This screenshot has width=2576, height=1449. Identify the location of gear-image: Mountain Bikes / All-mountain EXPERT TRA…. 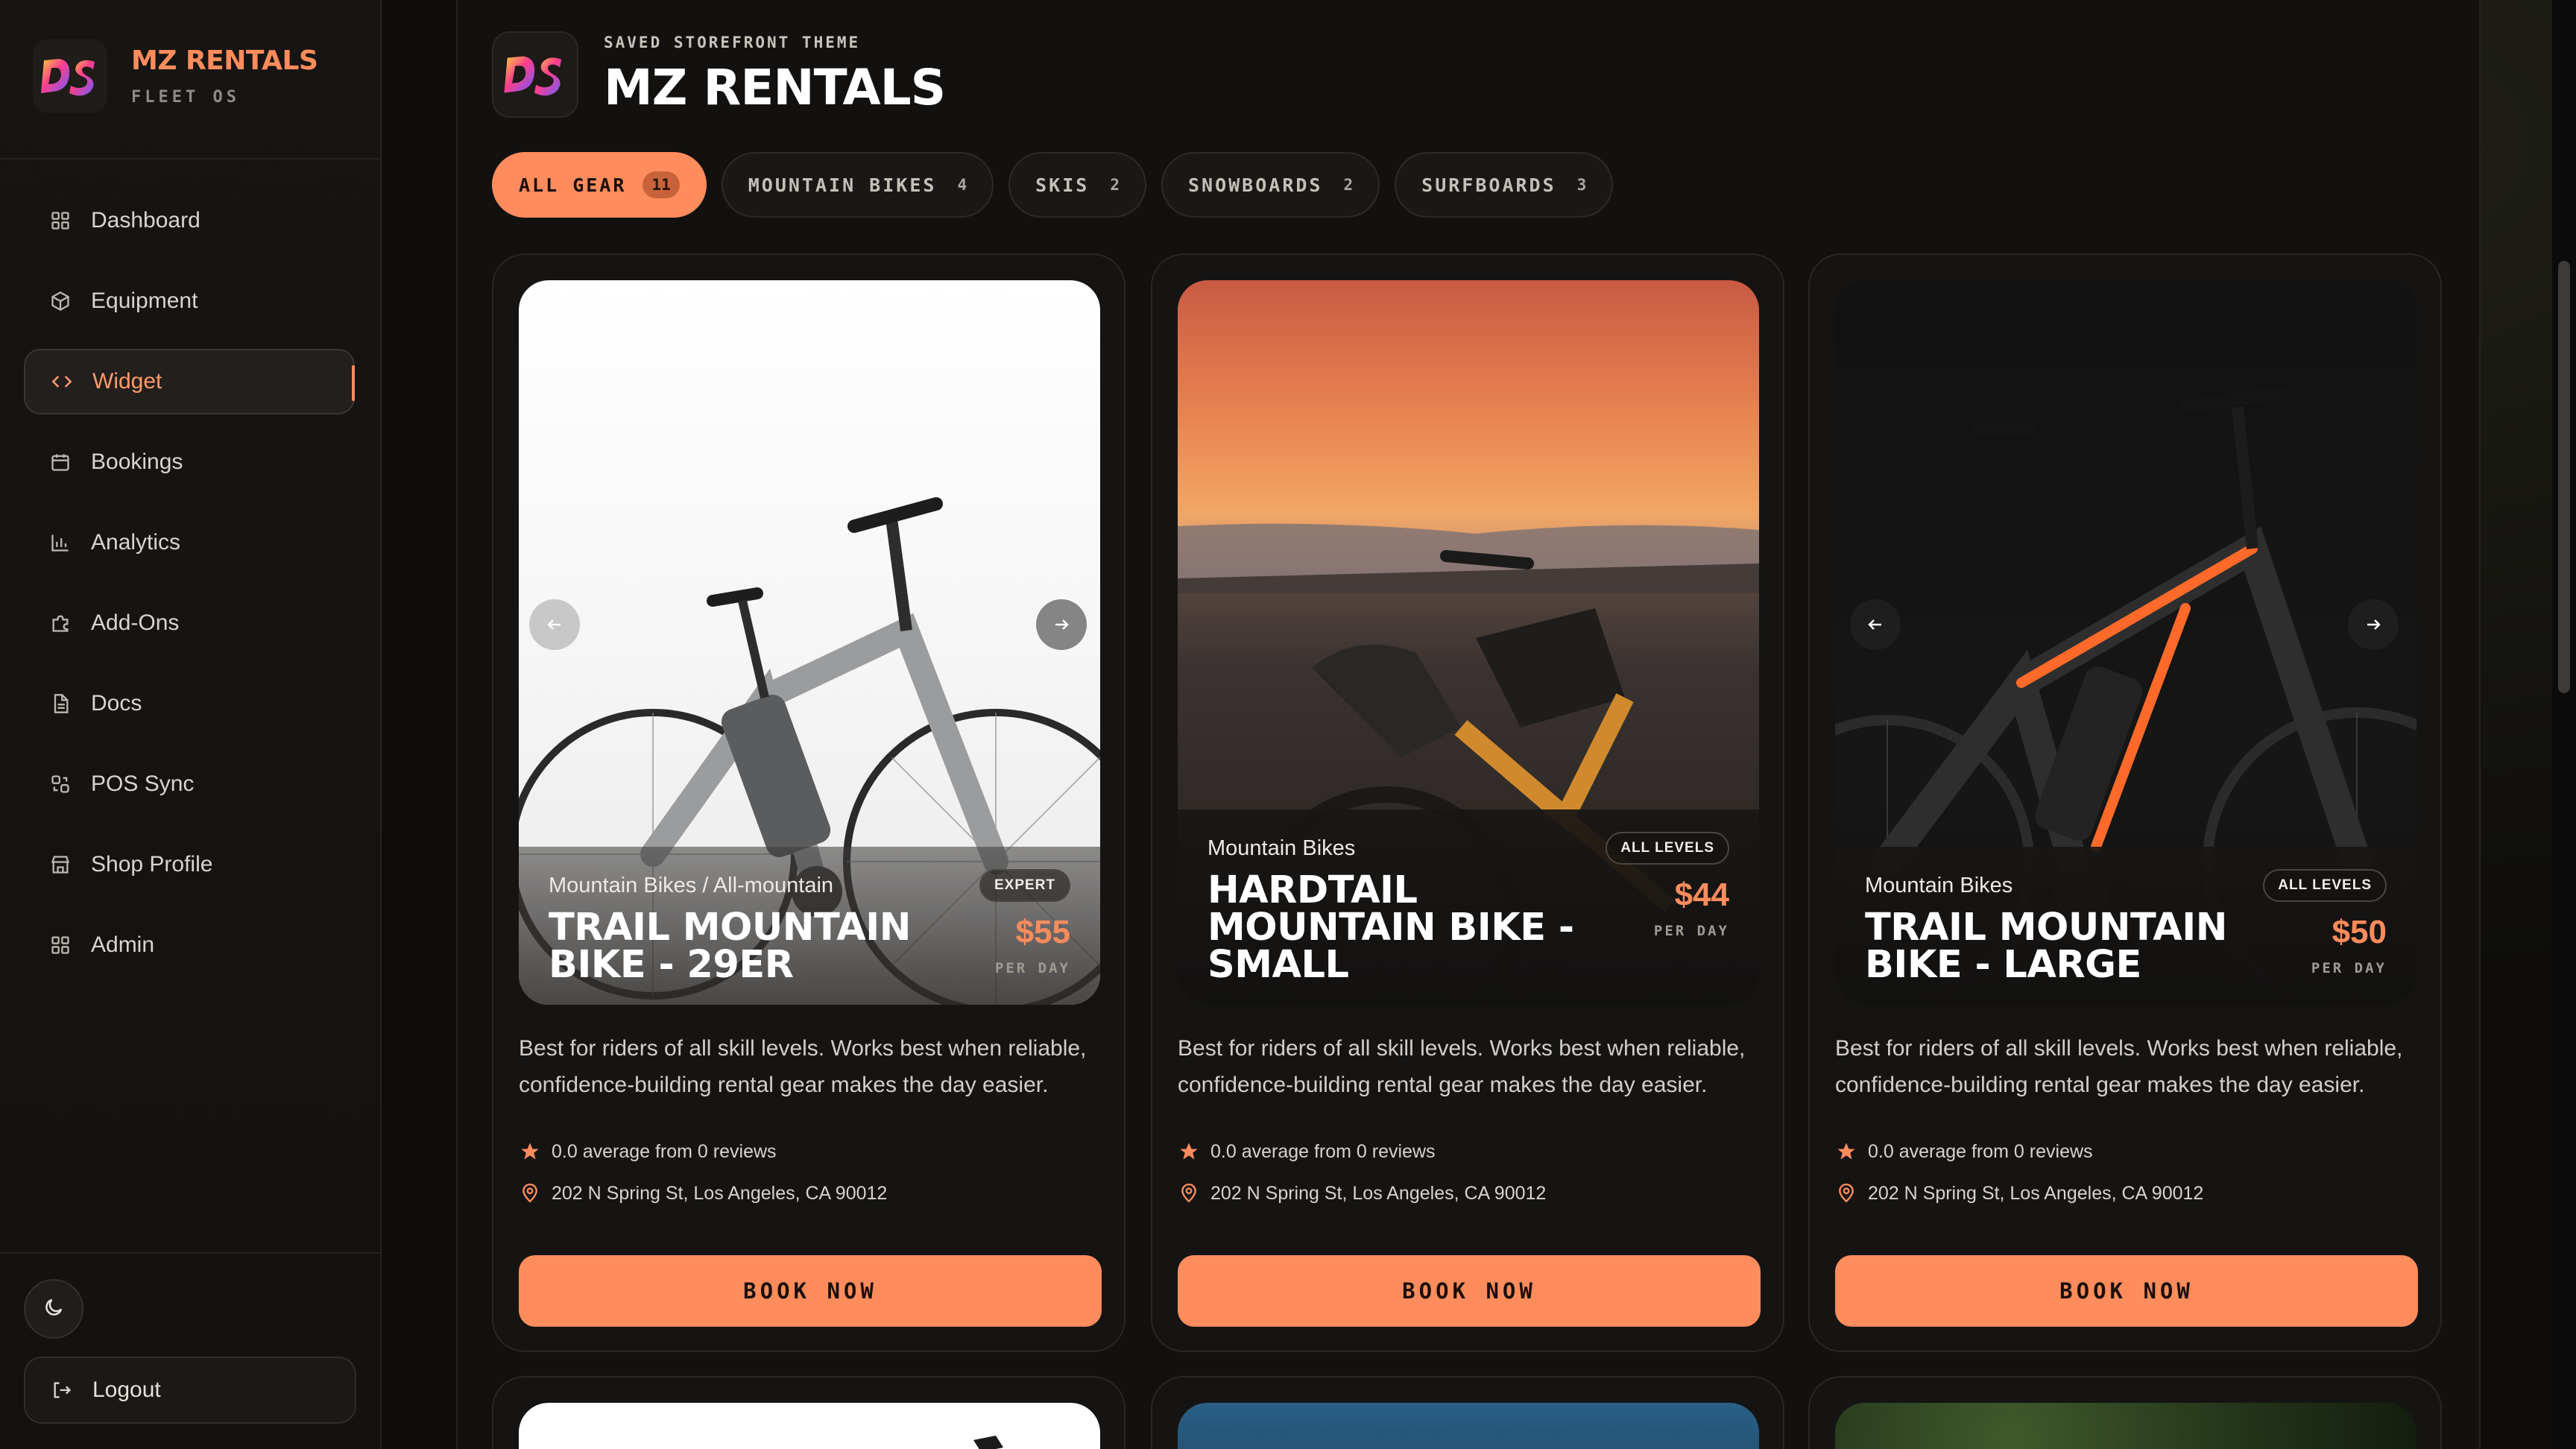
(809, 642).